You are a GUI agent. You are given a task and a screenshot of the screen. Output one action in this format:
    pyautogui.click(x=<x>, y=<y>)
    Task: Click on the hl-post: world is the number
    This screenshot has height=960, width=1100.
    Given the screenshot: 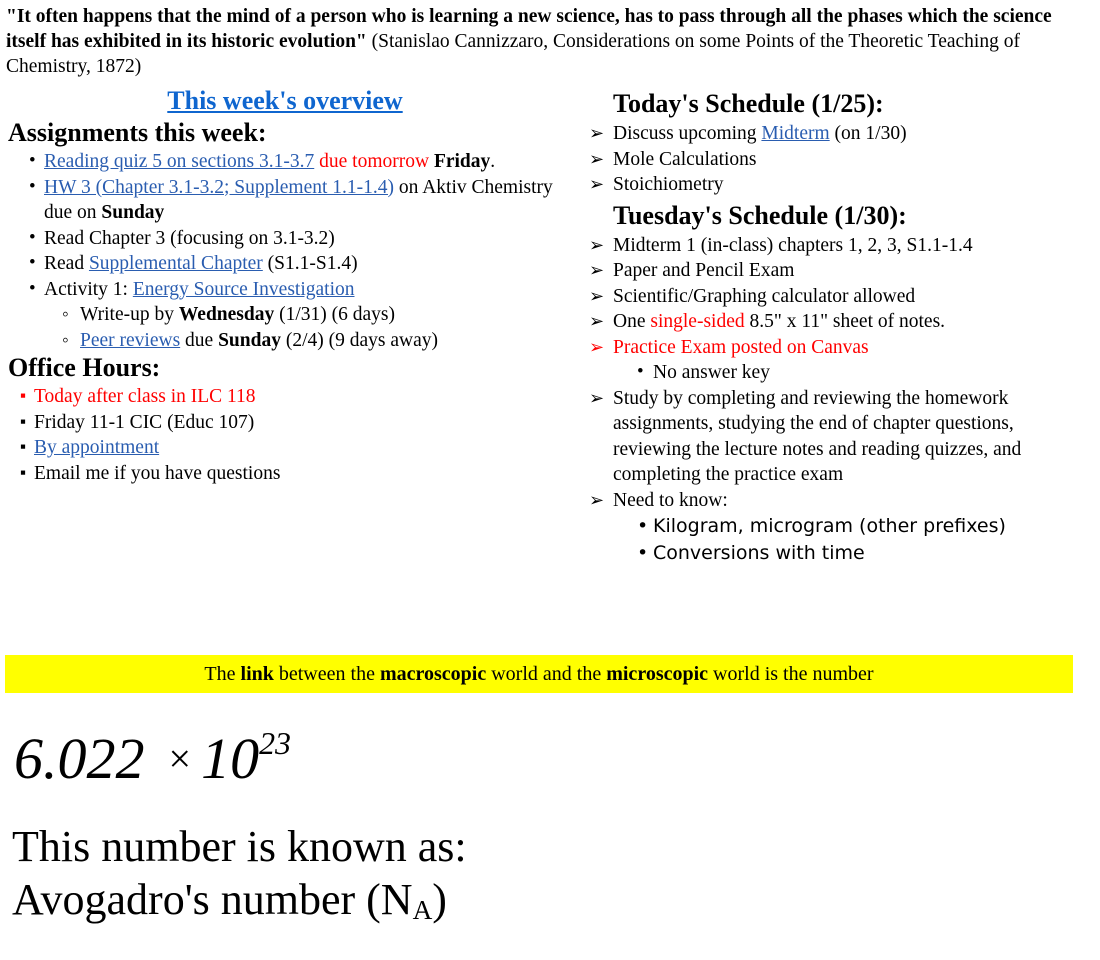 What is the action you would take?
    pyautogui.click(x=791, y=674)
    